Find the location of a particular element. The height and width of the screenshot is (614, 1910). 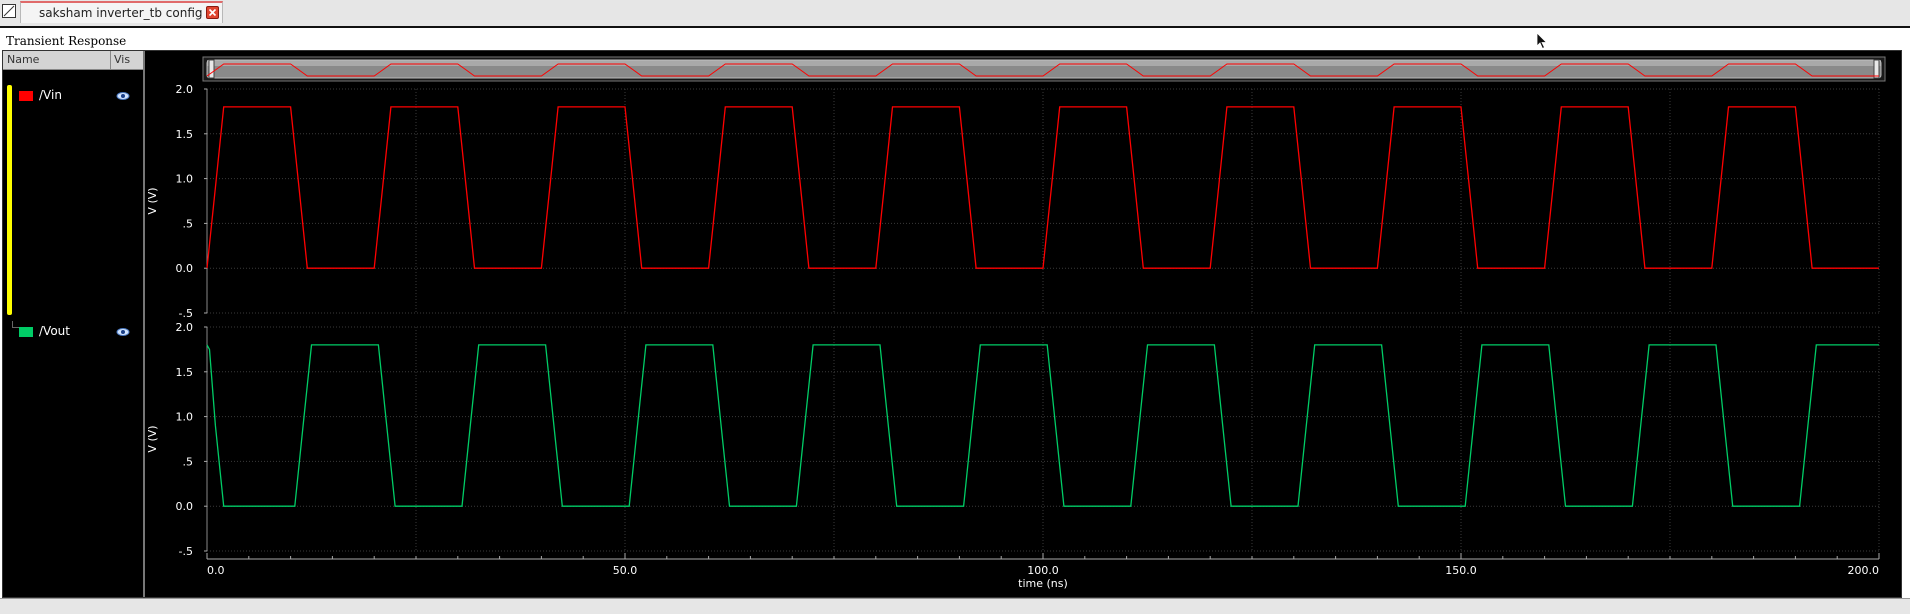

signal-legend: Name Vis /Vin /Vout is located at coordinates (74, 324).